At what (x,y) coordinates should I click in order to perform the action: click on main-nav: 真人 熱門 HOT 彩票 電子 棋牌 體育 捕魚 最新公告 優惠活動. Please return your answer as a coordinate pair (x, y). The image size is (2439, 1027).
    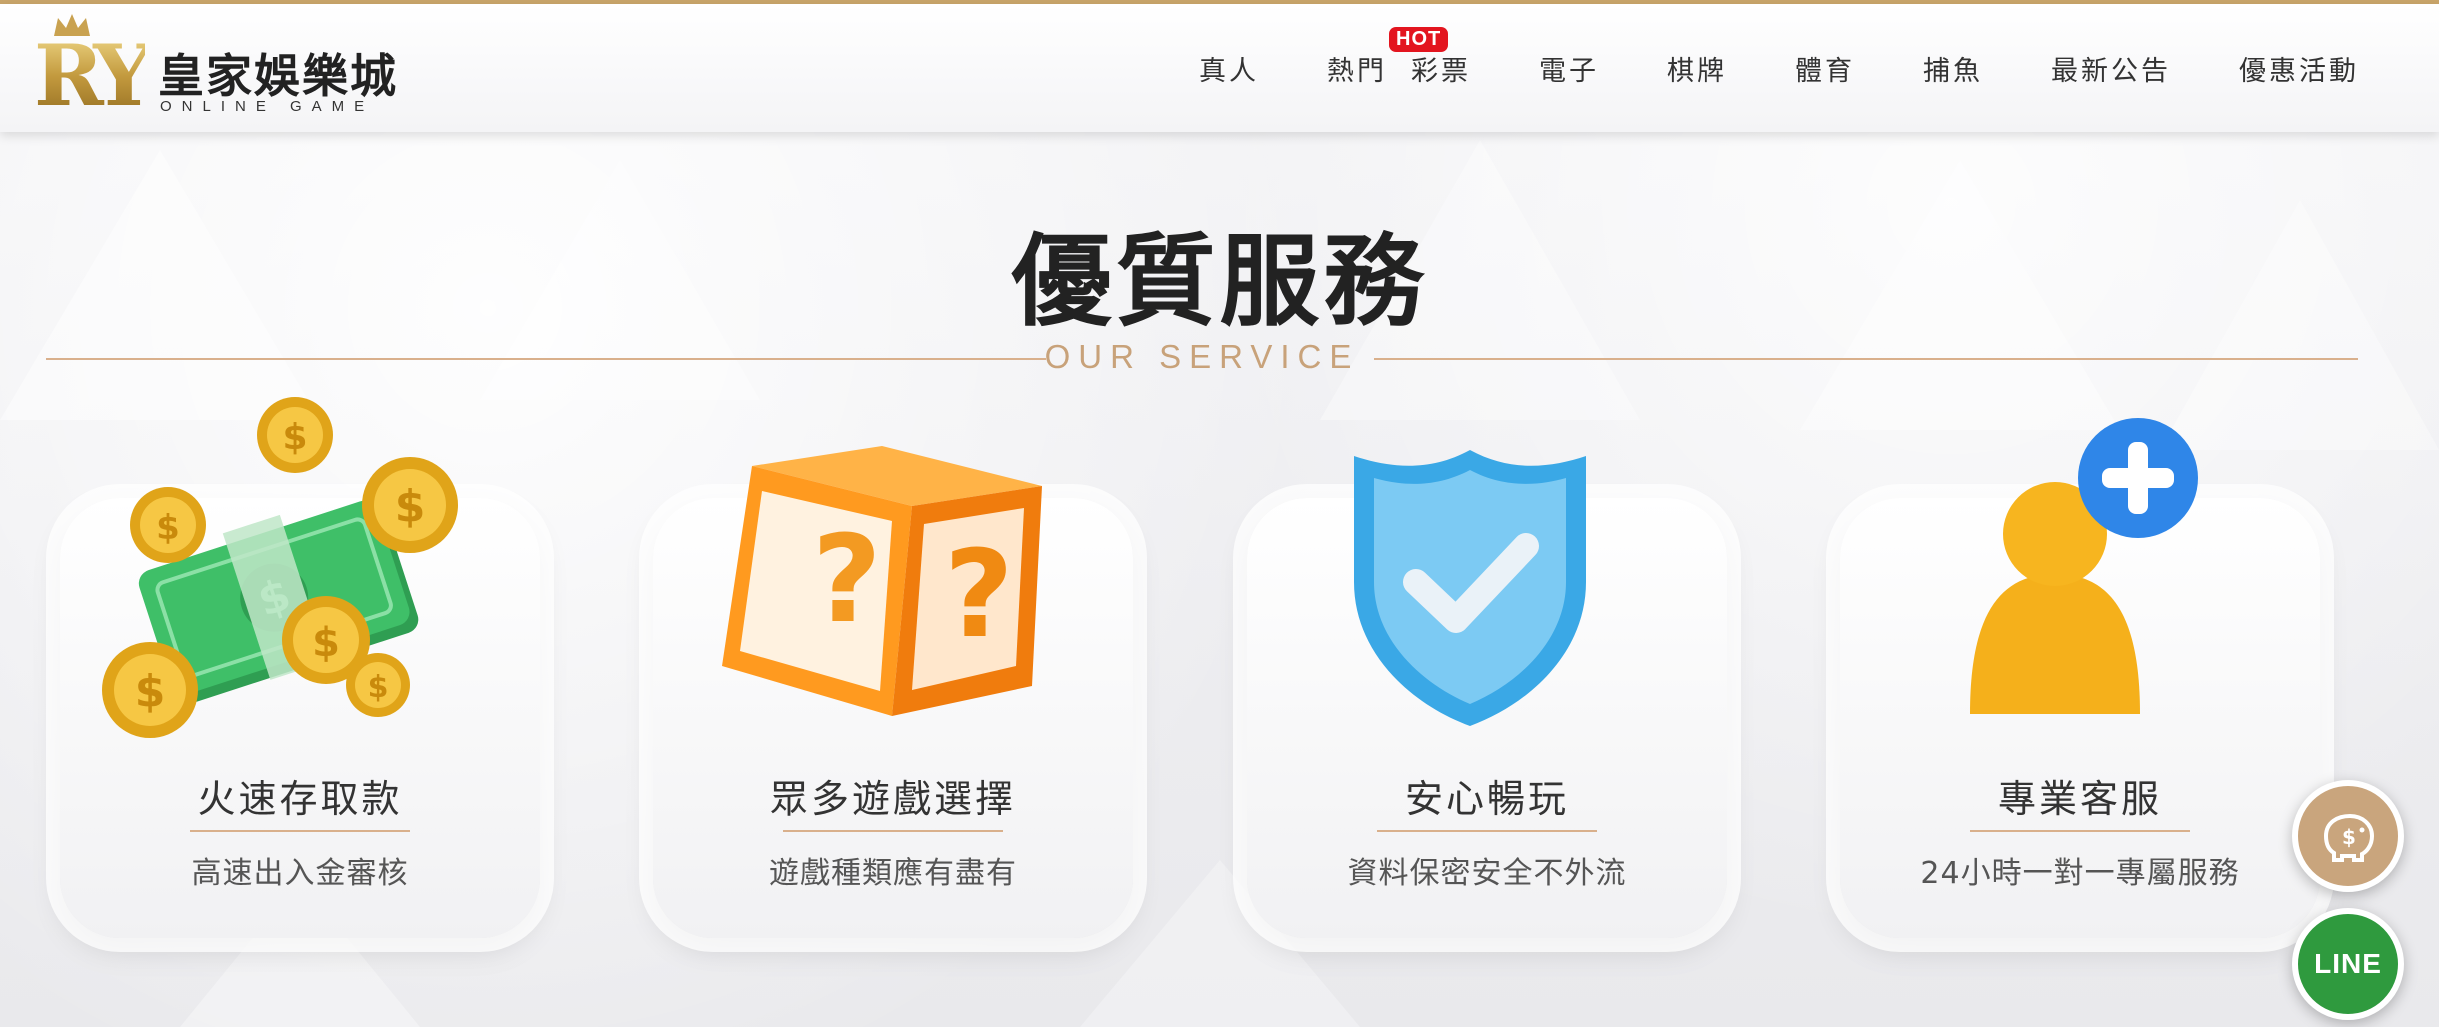
    Looking at the image, I should click on (1745, 68).